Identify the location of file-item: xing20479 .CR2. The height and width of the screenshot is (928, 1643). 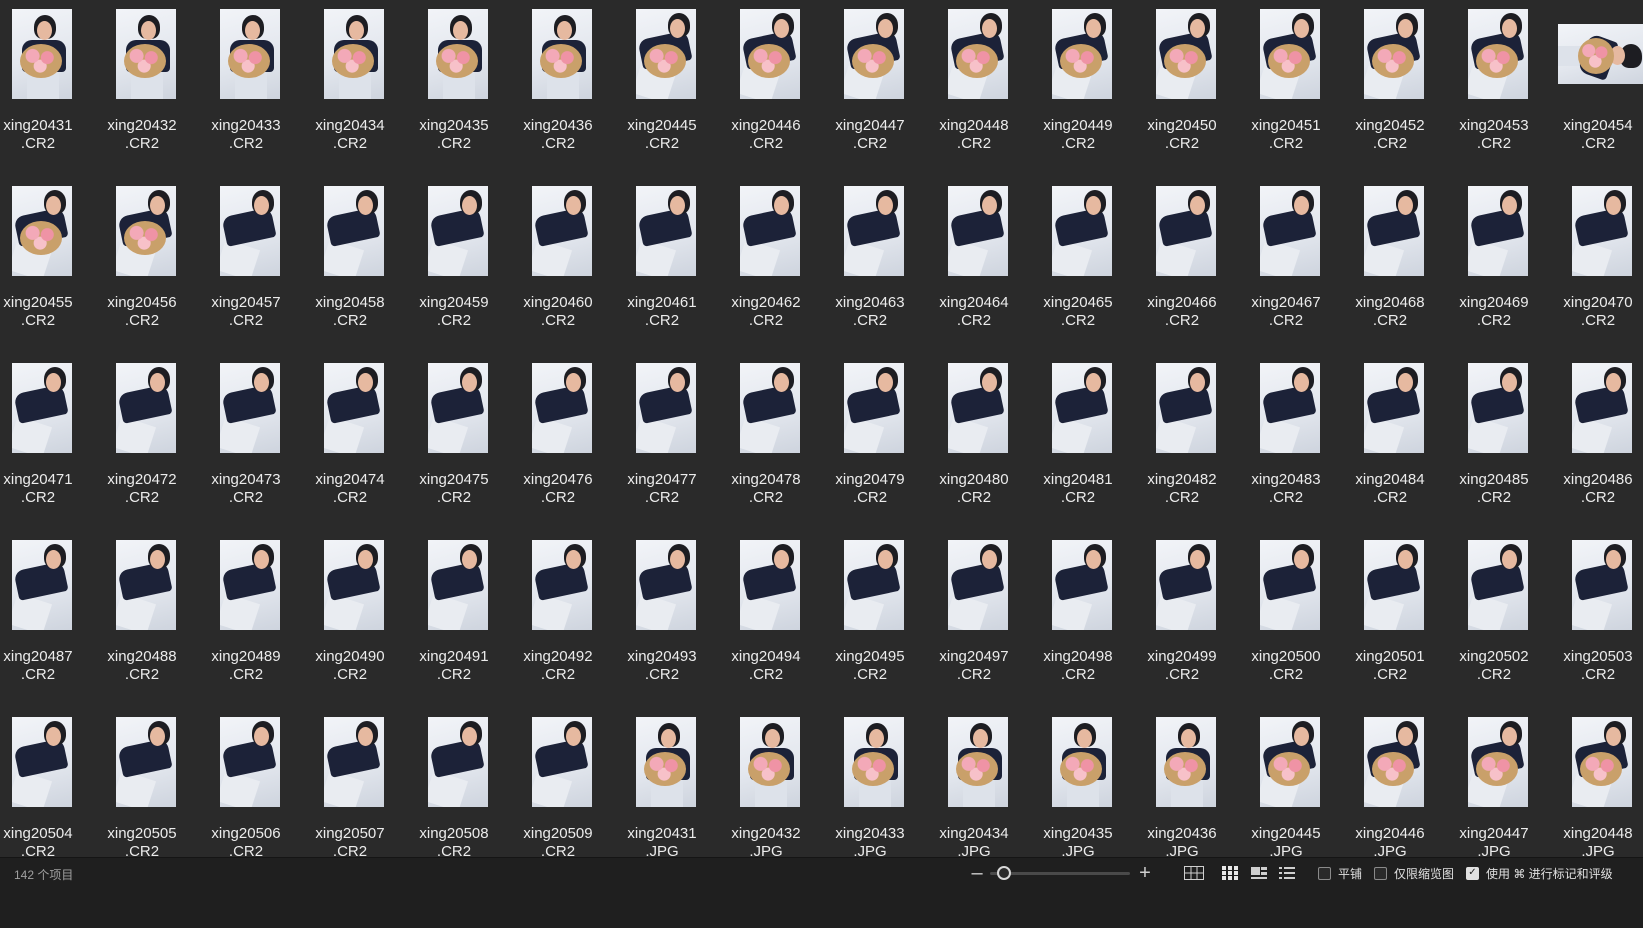
(870, 442).